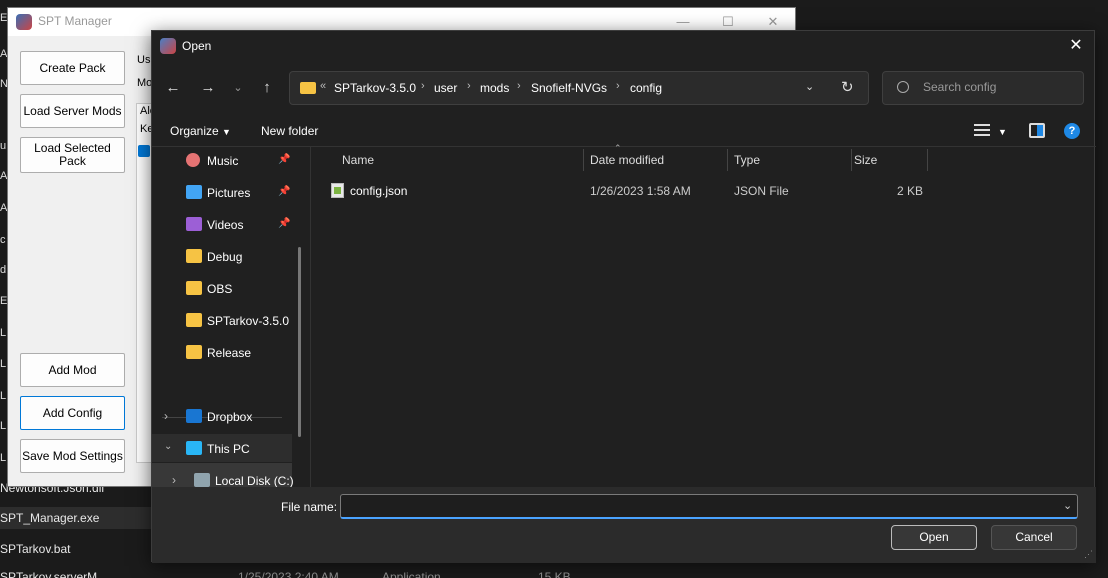  Describe the element at coordinates (72, 413) in the screenshot. I see `add-config-button: Add Config` at that location.